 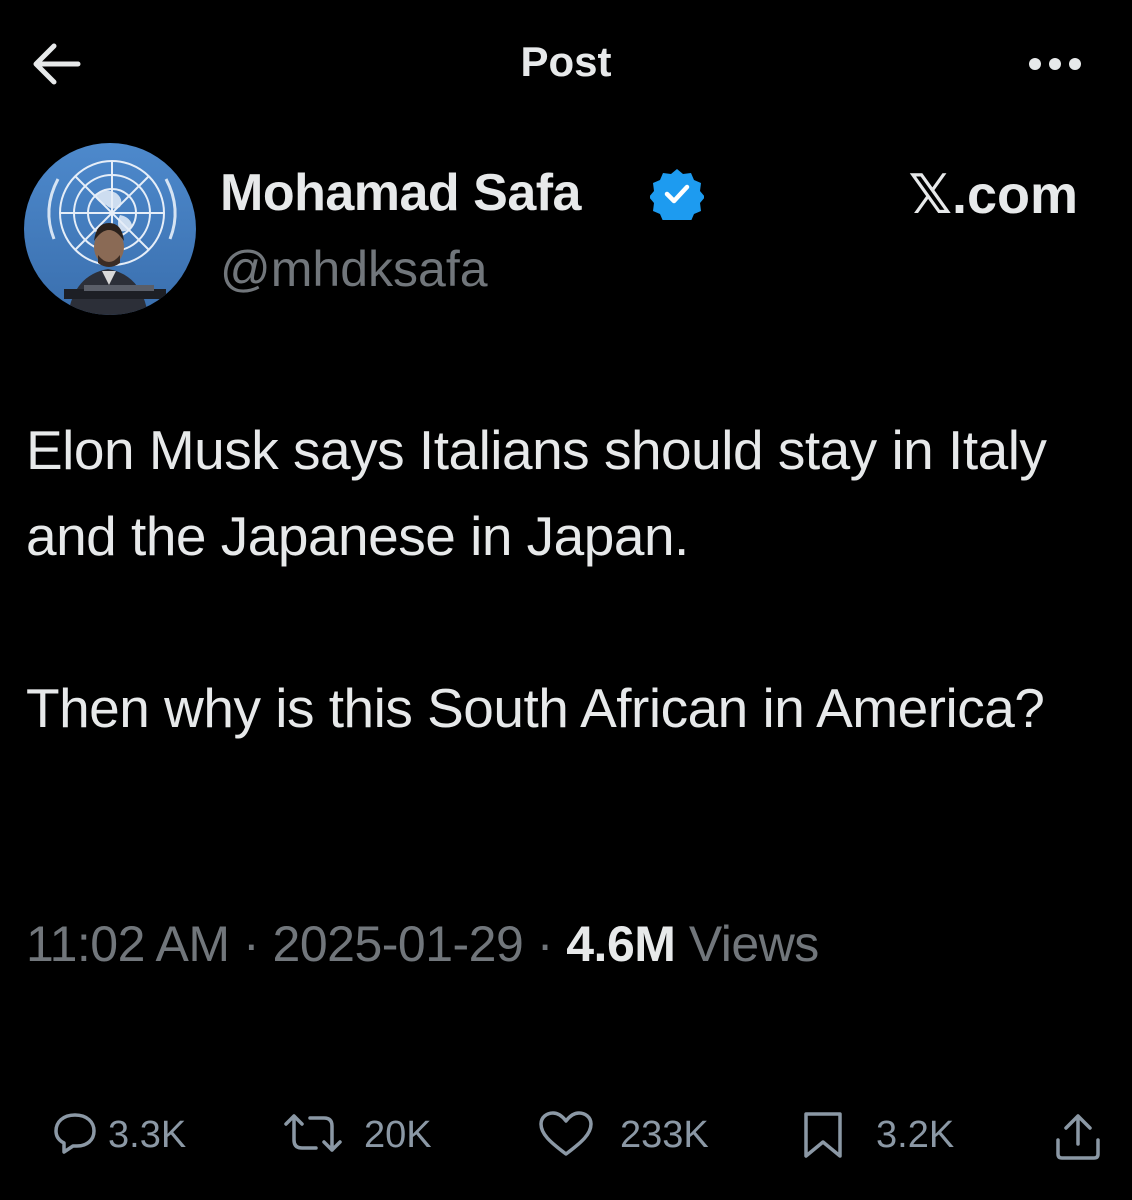 I want to click on avatar, so click(x=110, y=229).